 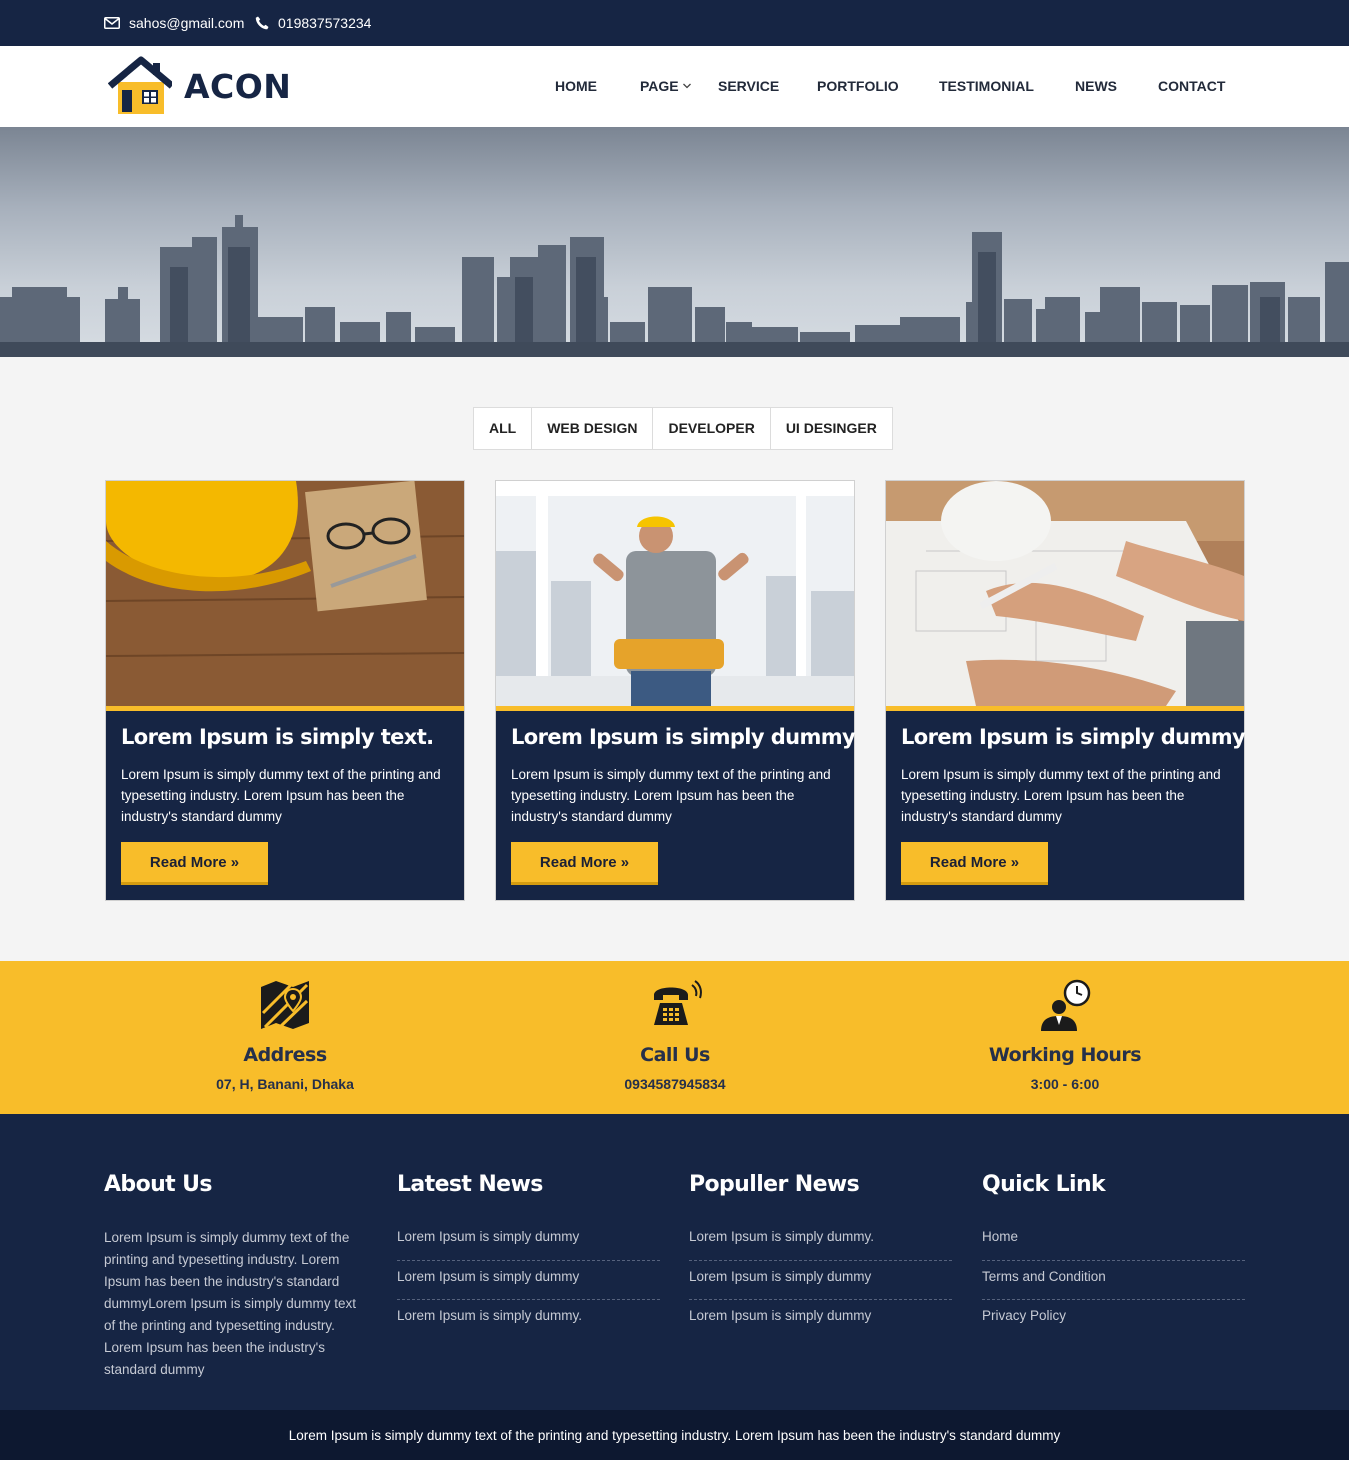 What do you see at coordinates (1113, 1320) in the screenshot?
I see `quick-link-privacy: Privacy Policy` at bounding box center [1113, 1320].